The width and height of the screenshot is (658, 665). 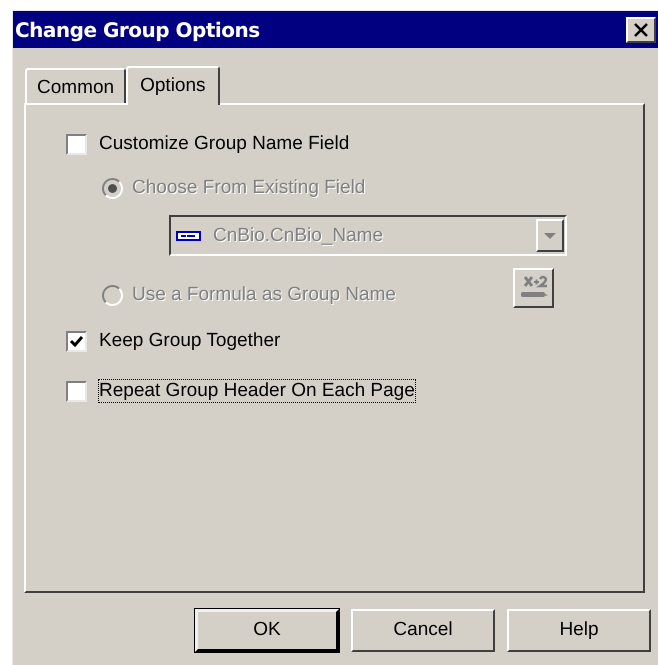 What do you see at coordinates (173, 85) in the screenshot?
I see `tab: Options` at bounding box center [173, 85].